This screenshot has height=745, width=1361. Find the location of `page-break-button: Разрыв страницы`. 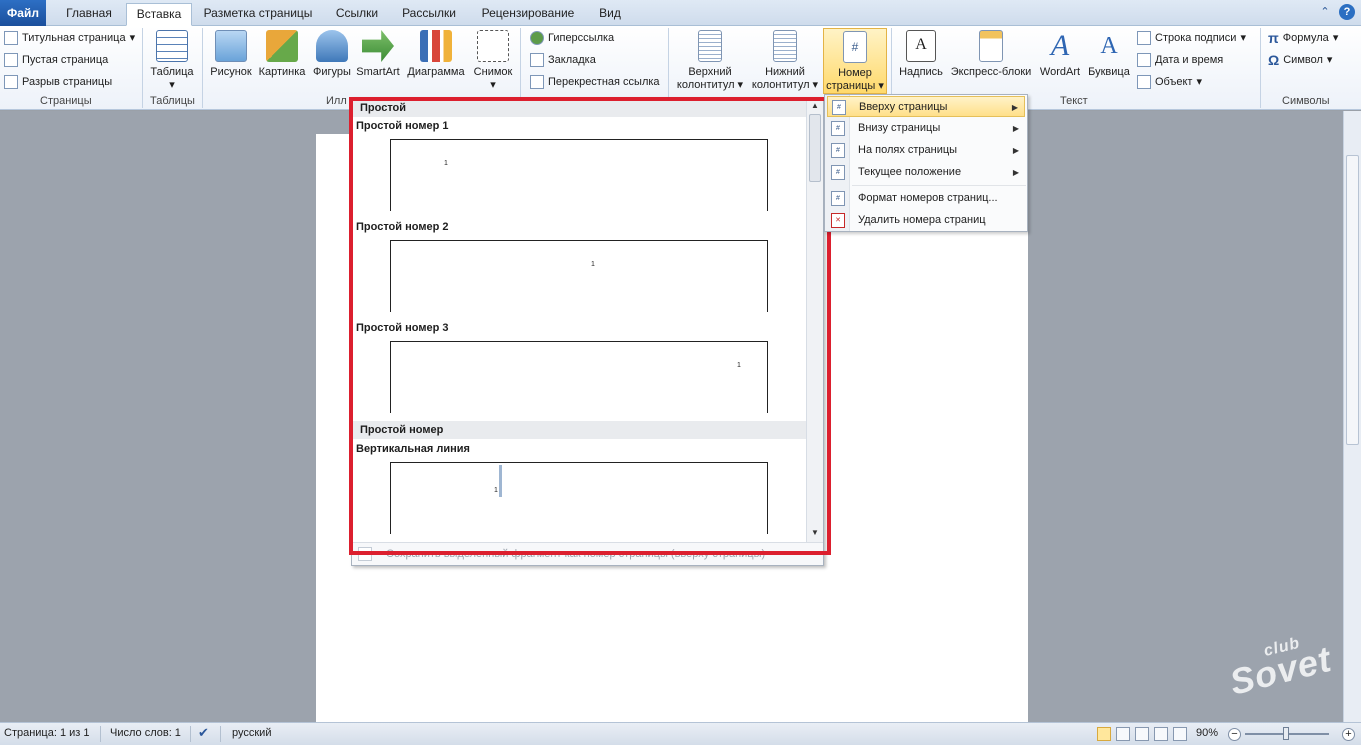

page-break-button: Разрыв страницы is located at coordinates (58, 82).